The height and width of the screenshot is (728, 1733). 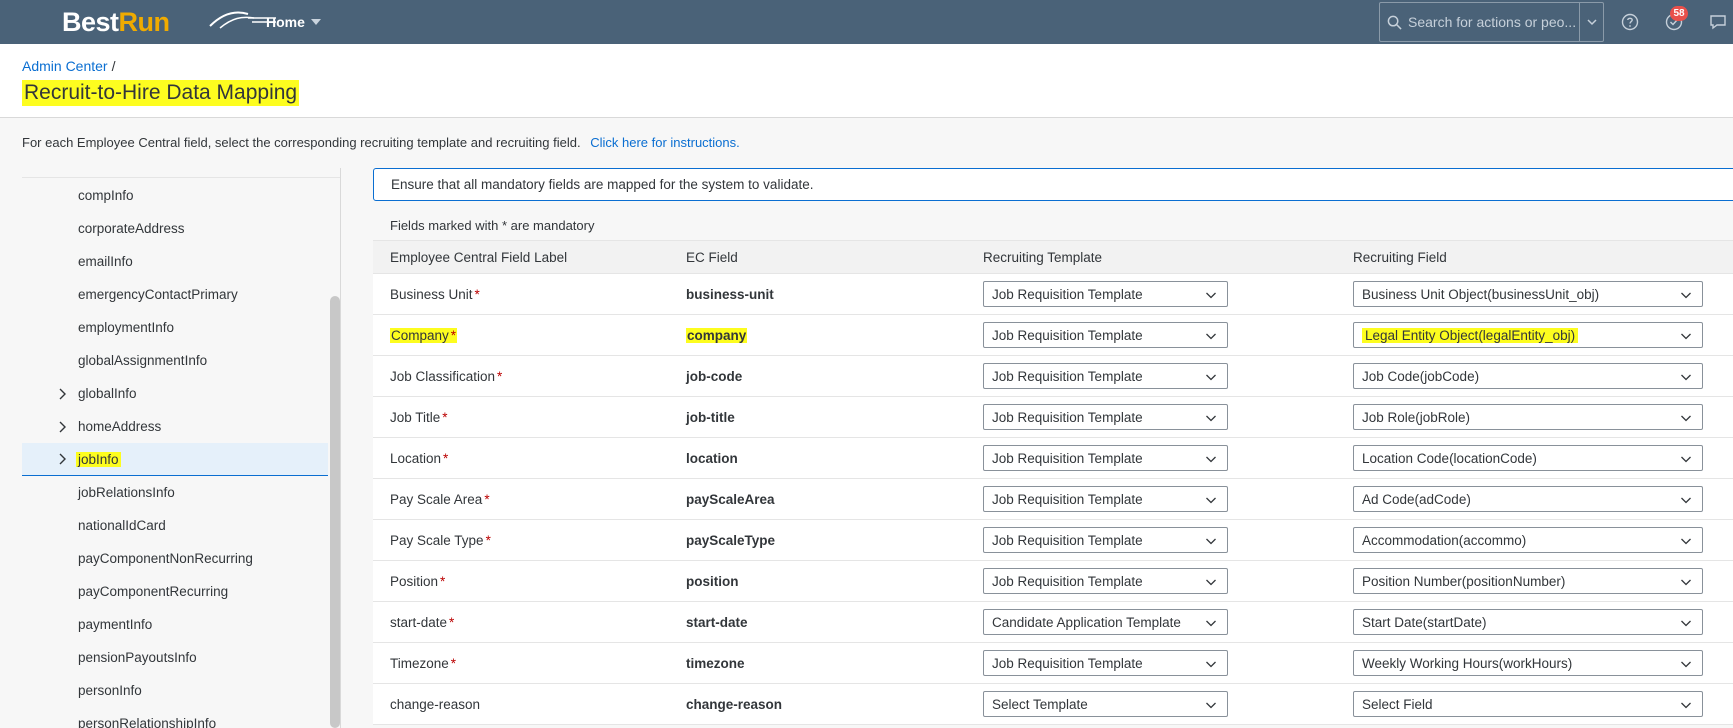 What do you see at coordinates (1630, 22) in the screenshot?
I see `help-icon` at bounding box center [1630, 22].